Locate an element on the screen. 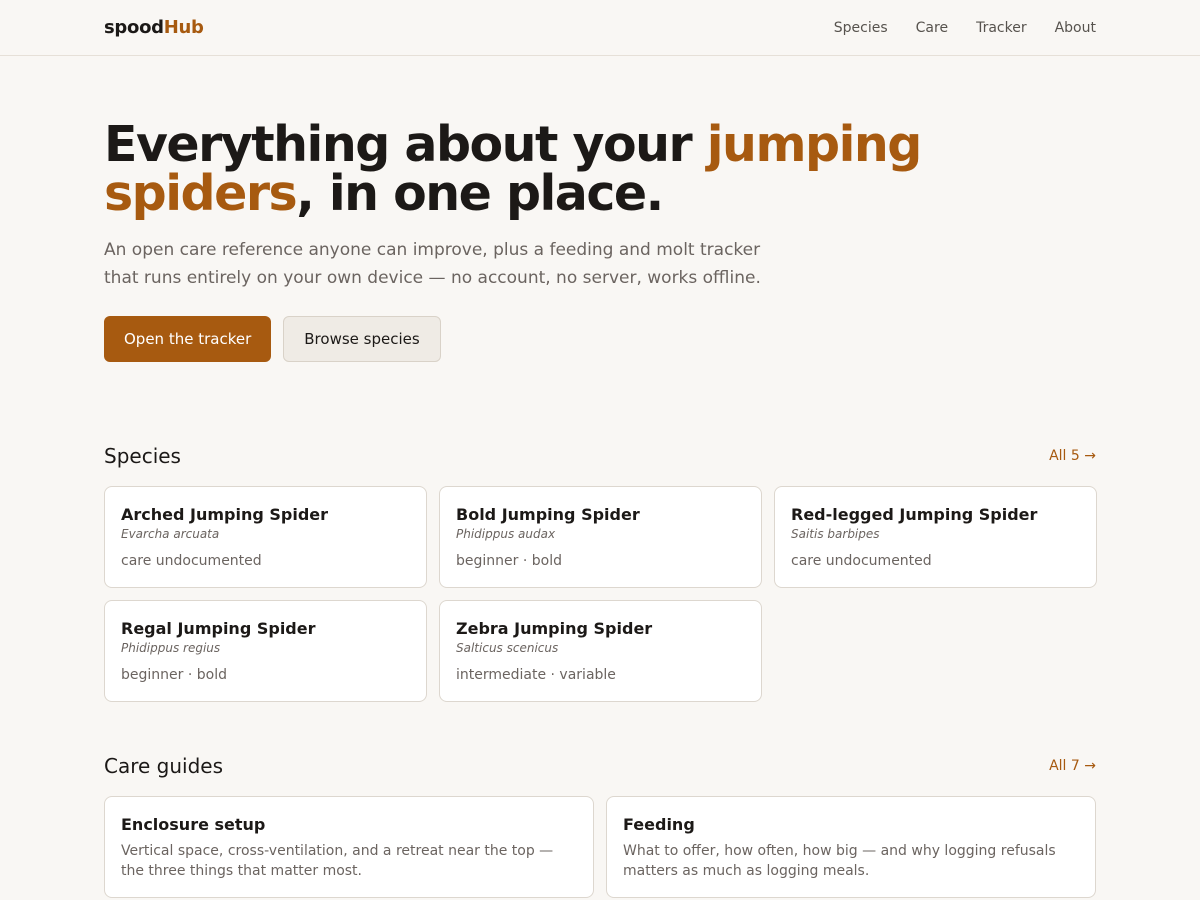 This screenshot has height=900, width=1200. species-scientific-name: Phidippus audax is located at coordinates (506, 534).